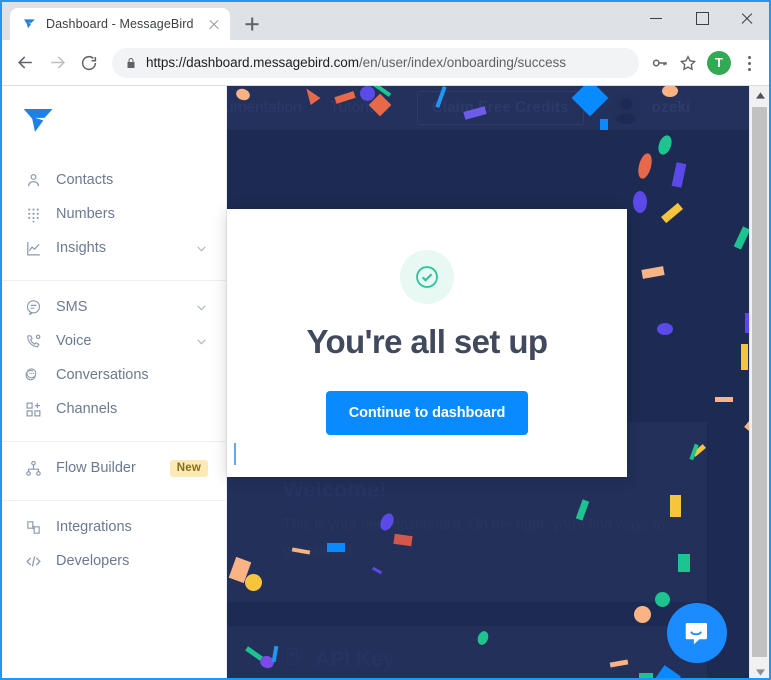  I want to click on sidebar-item-label: Integrations, so click(94, 527).